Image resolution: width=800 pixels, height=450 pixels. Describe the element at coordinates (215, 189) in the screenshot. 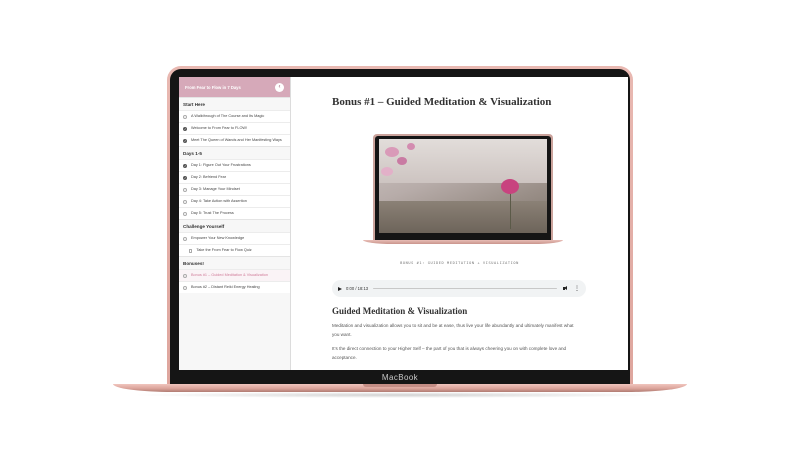

I see `lesson-label: Day 3: Manage Your Mindset` at that location.